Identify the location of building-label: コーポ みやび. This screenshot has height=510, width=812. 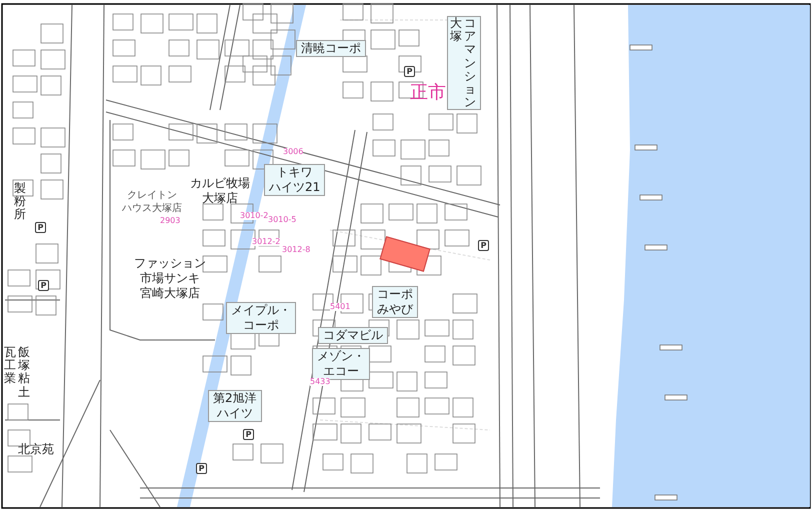
(395, 302).